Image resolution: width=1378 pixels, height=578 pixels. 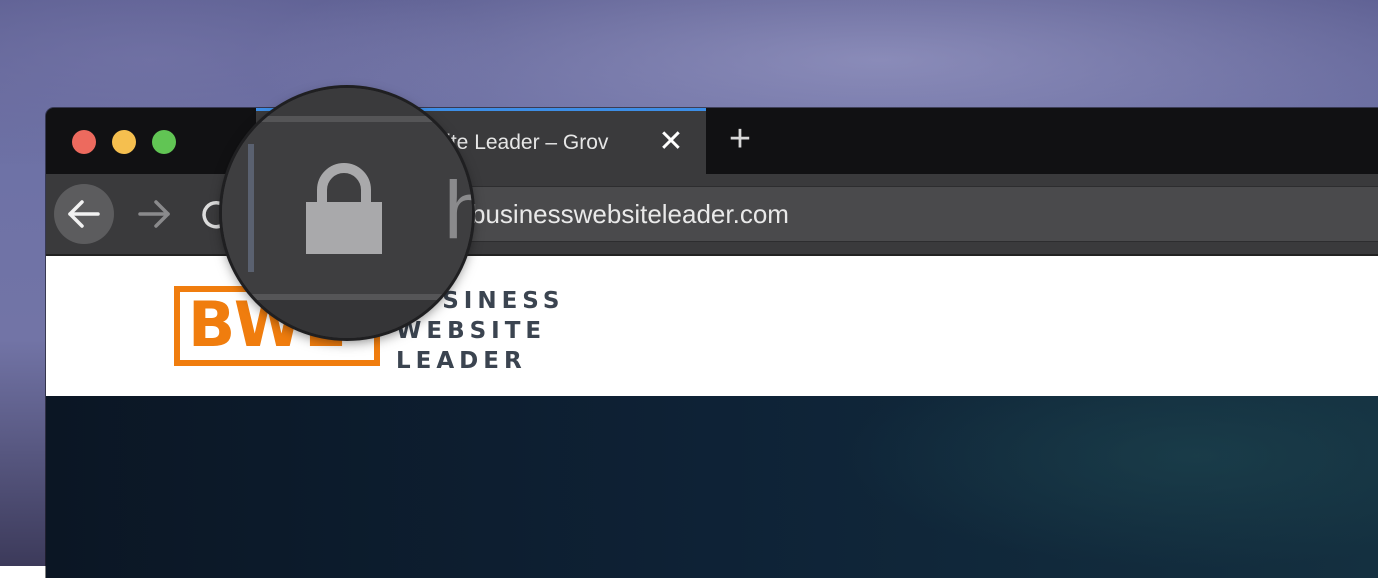 I want to click on forward-button, so click(x=154, y=214).